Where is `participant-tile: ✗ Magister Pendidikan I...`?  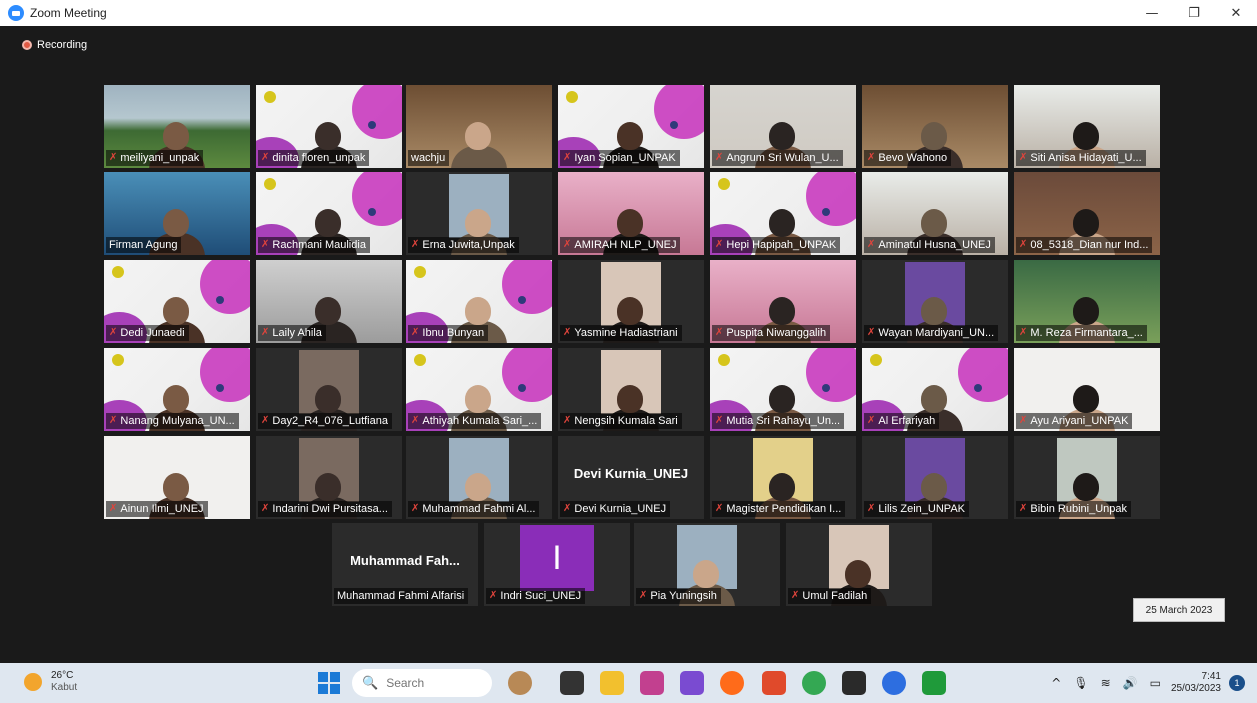
participant-tile: ✗ Magister Pendidikan I... is located at coordinates (783, 477).